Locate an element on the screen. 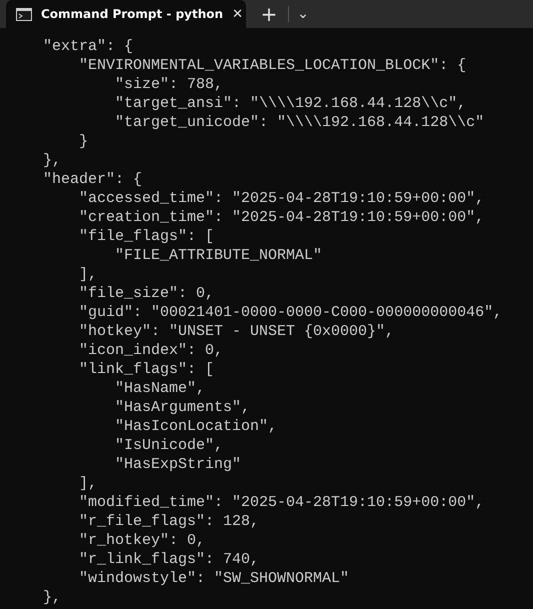 This screenshot has height=609, width=533. terminal-icon is located at coordinates (24, 14).